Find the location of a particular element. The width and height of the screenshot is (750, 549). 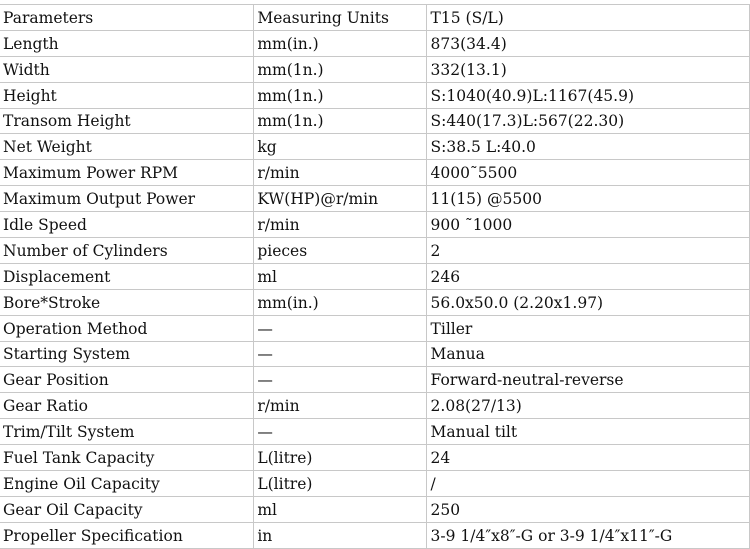

parameter-cell: Bore*Stroke is located at coordinates (127, 302).